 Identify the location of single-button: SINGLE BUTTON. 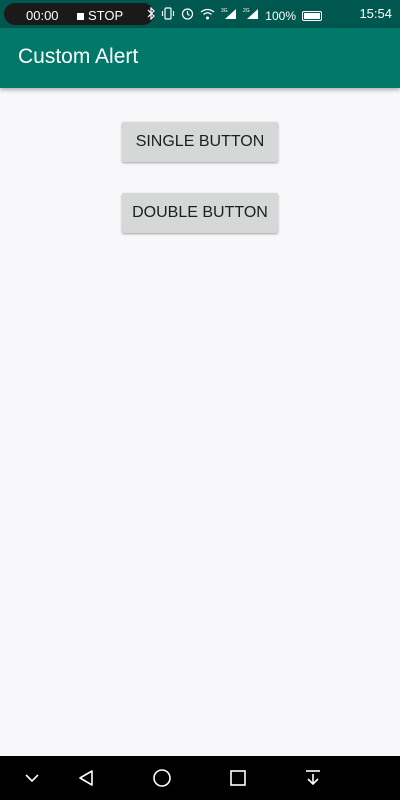
(200, 142).